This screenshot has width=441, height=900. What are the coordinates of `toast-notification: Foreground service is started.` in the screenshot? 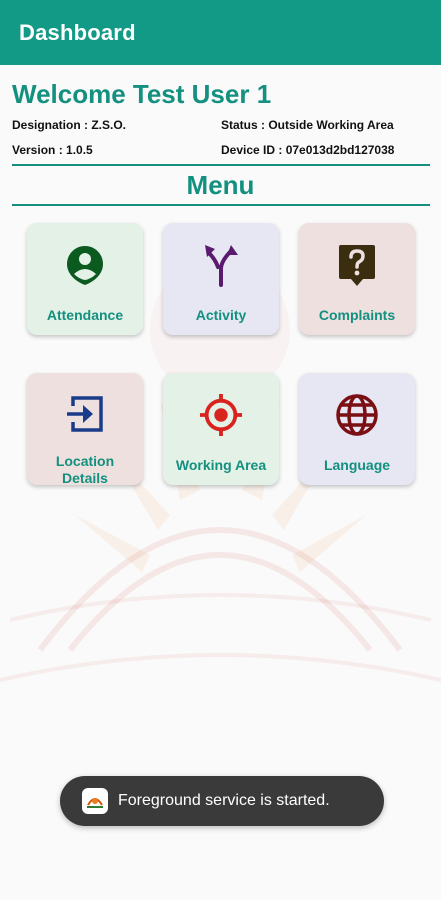 It's located at (222, 801).